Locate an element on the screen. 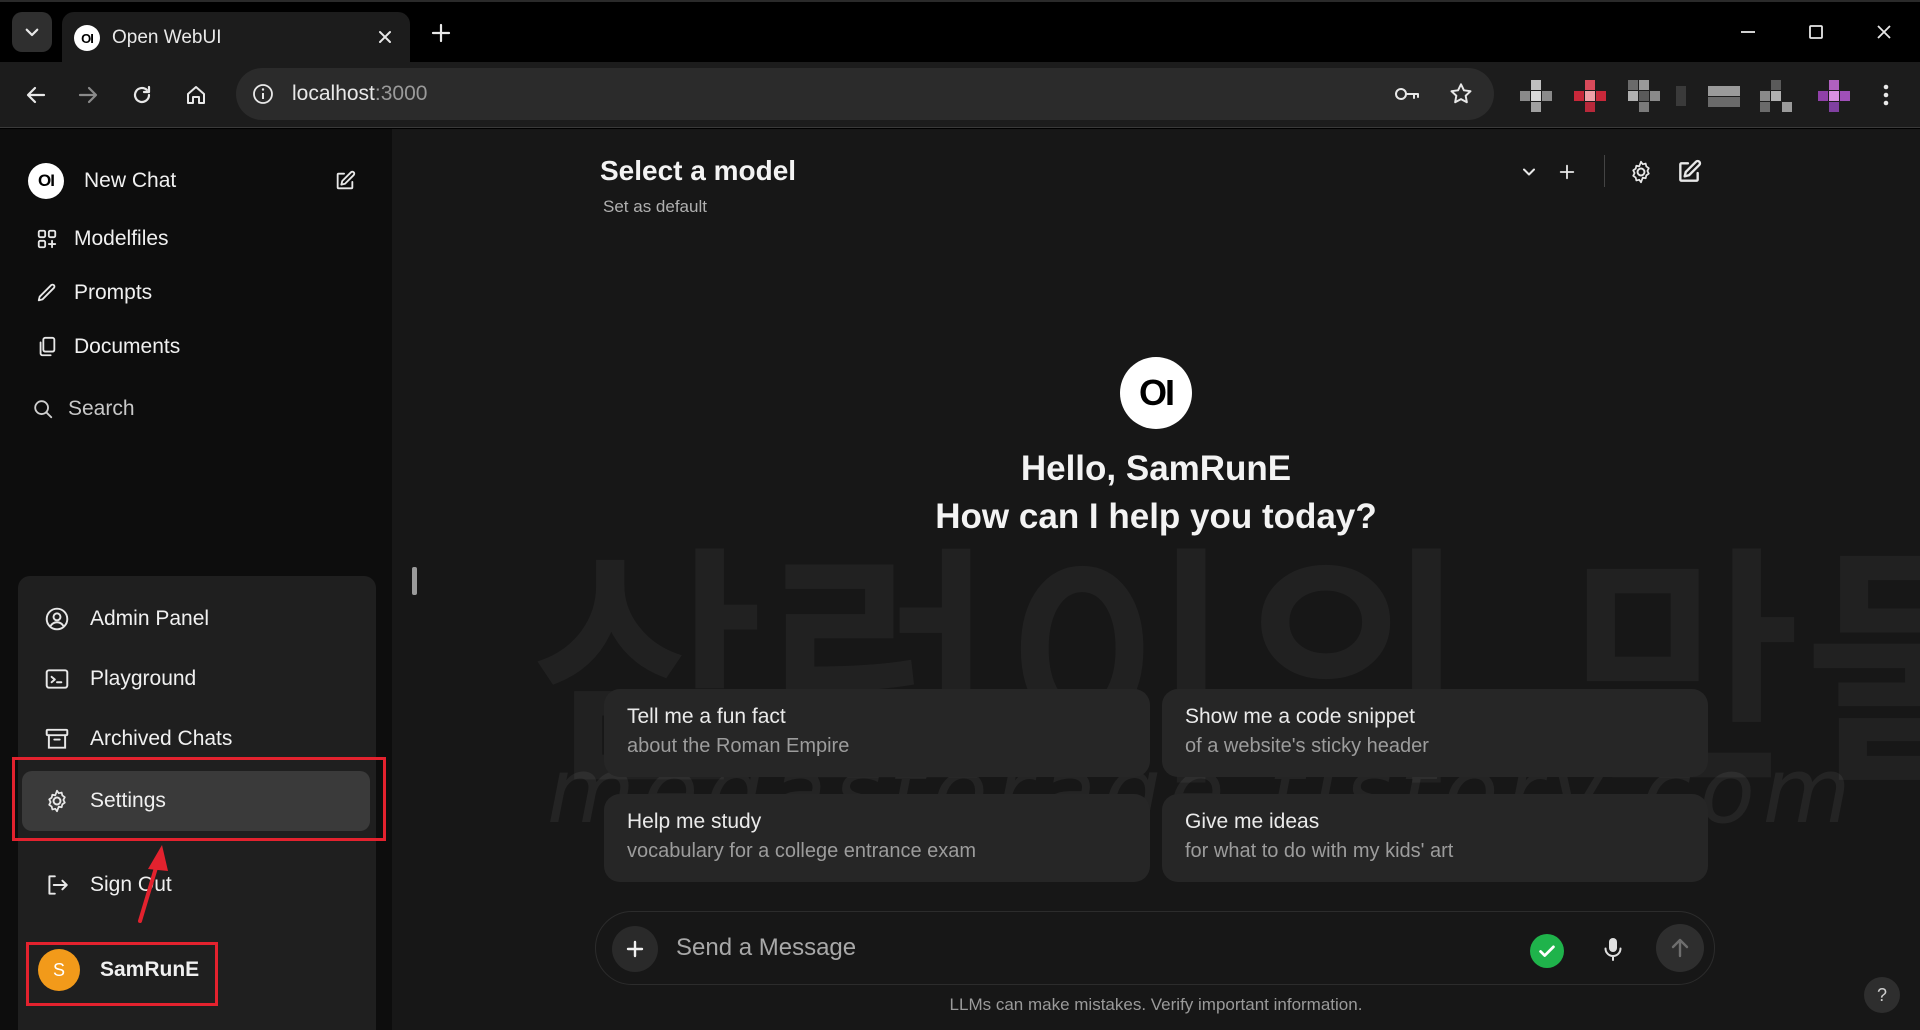  bookmark-button is located at coordinates (1461, 94).